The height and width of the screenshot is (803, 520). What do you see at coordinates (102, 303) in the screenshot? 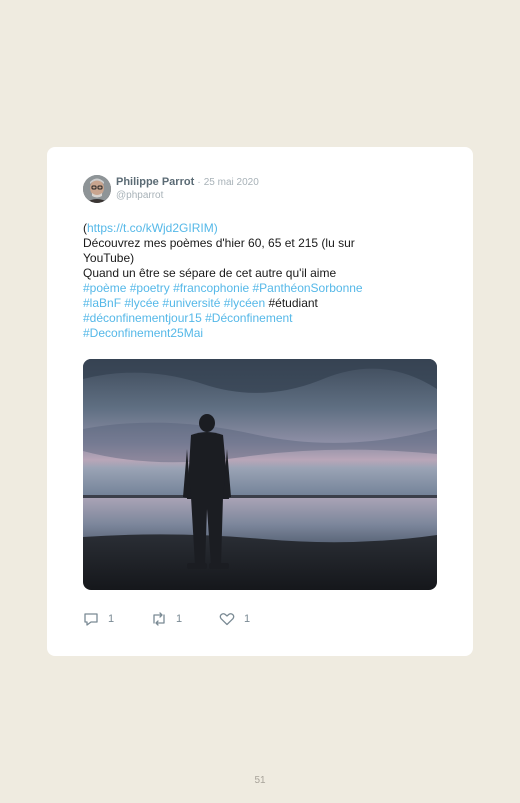
I see `hashtag: #laBnF` at bounding box center [102, 303].